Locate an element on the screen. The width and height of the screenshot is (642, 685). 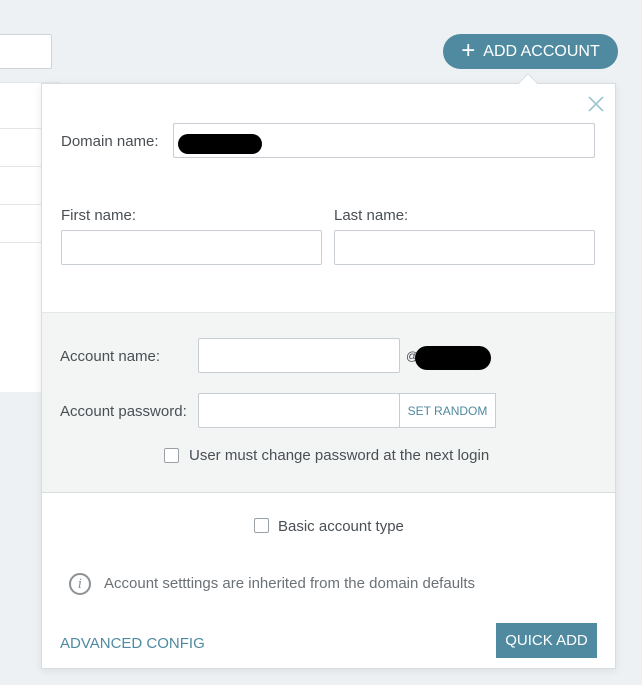
add-account-label: ADD ACCOUNT is located at coordinates (541, 51).